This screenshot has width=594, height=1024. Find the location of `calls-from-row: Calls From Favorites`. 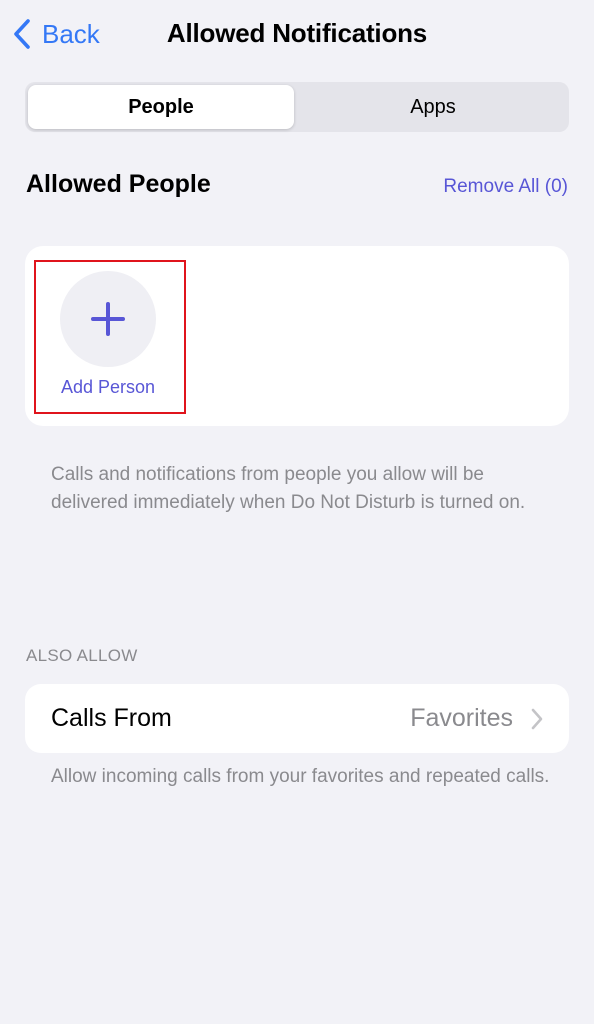

calls-from-row: Calls From Favorites is located at coordinates (297, 718).